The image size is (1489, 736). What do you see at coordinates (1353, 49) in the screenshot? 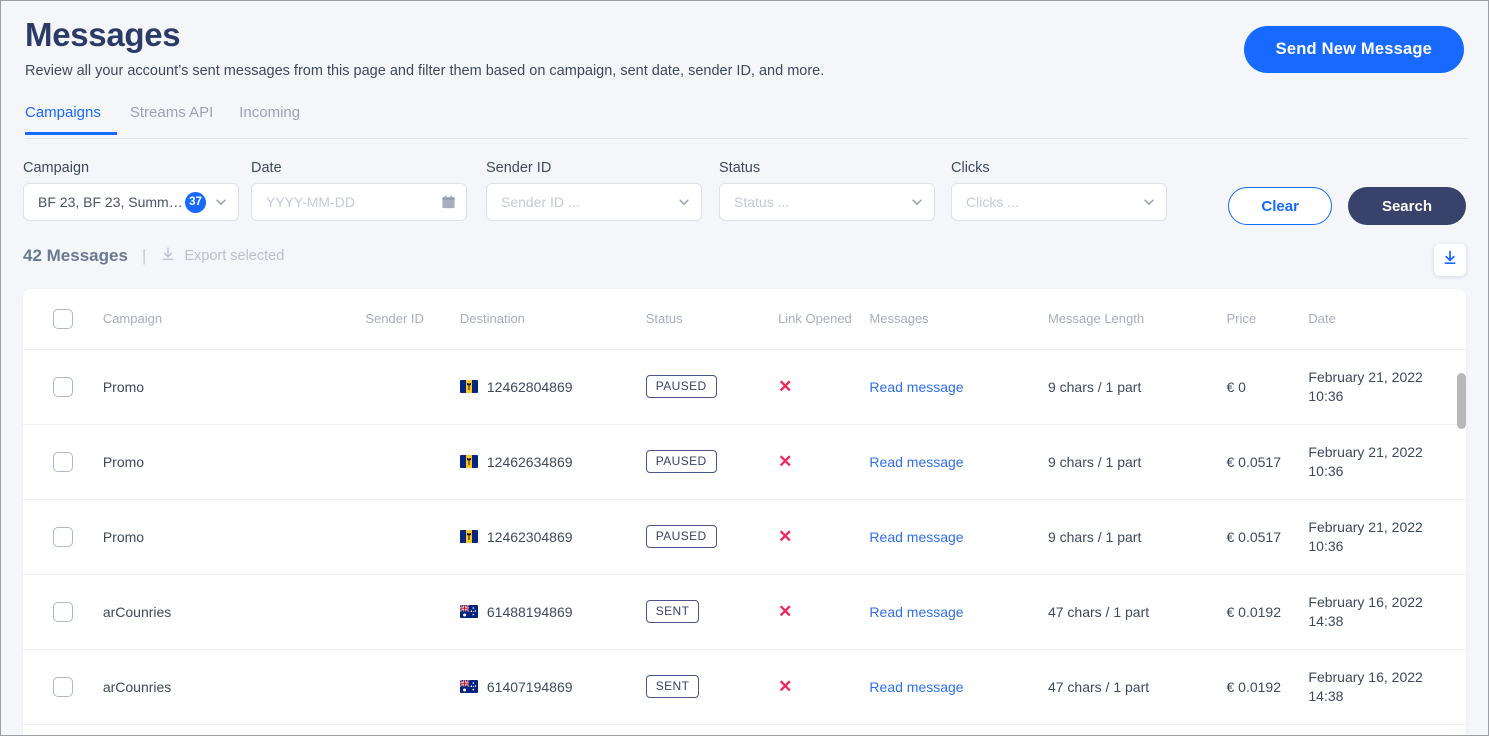
I see `send-new-message-button: Send New Message` at bounding box center [1353, 49].